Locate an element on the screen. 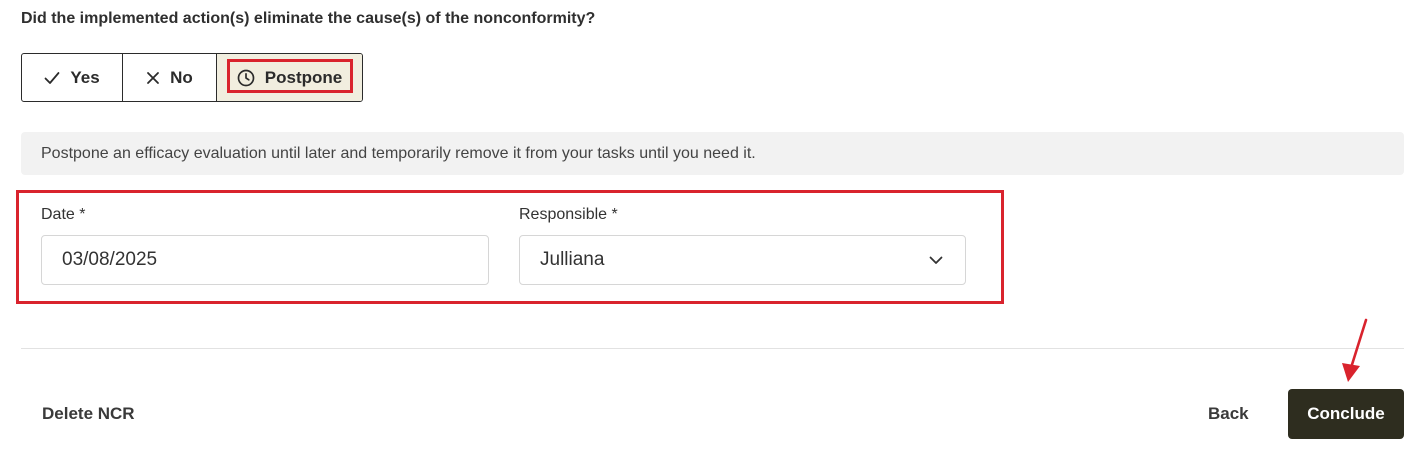 The height and width of the screenshot is (463, 1425). check-icon is located at coordinates (52, 78).